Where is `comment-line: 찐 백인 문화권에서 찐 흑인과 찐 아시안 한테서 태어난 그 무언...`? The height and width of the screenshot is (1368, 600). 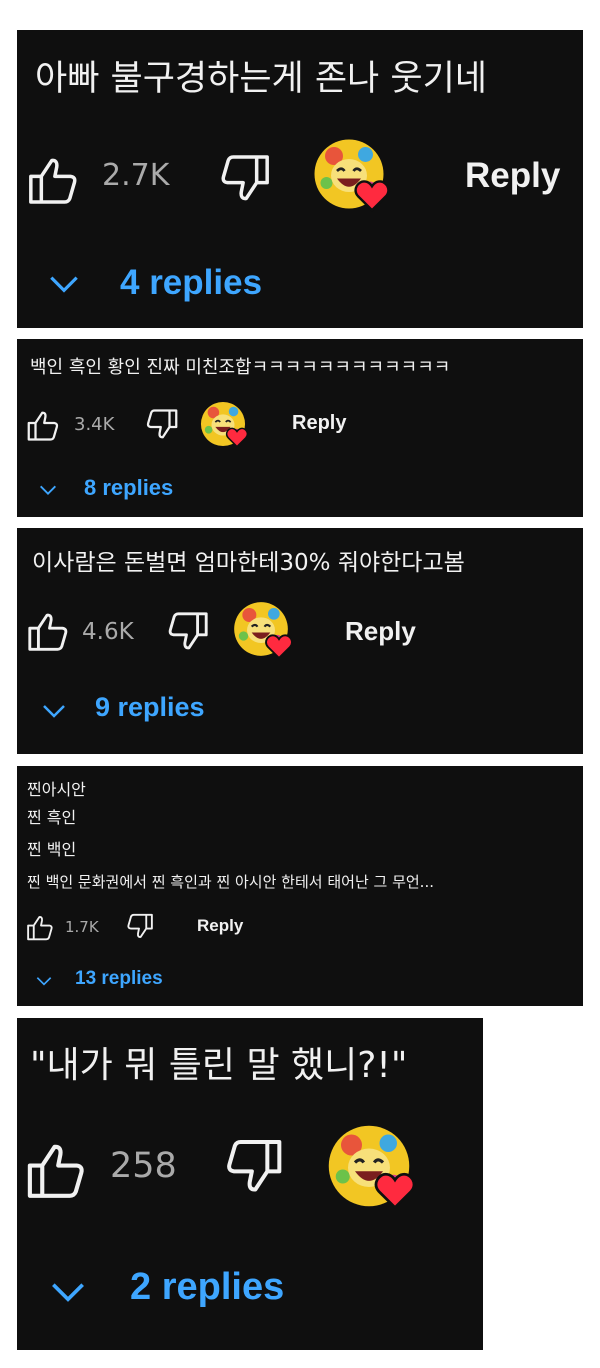
comment-line: 찐 백인 문화권에서 찐 흑인과 찐 아시안 한테서 태어난 그 무언... is located at coordinates (230, 882).